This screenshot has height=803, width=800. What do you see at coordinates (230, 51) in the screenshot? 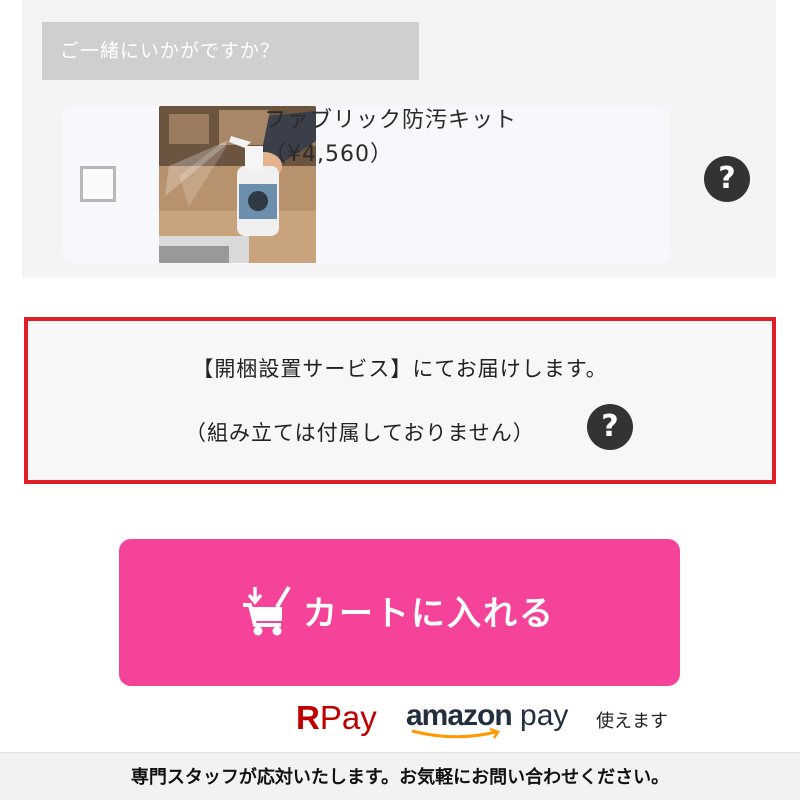
I see `upsell-heading: ご一緒にいかがですか？` at bounding box center [230, 51].